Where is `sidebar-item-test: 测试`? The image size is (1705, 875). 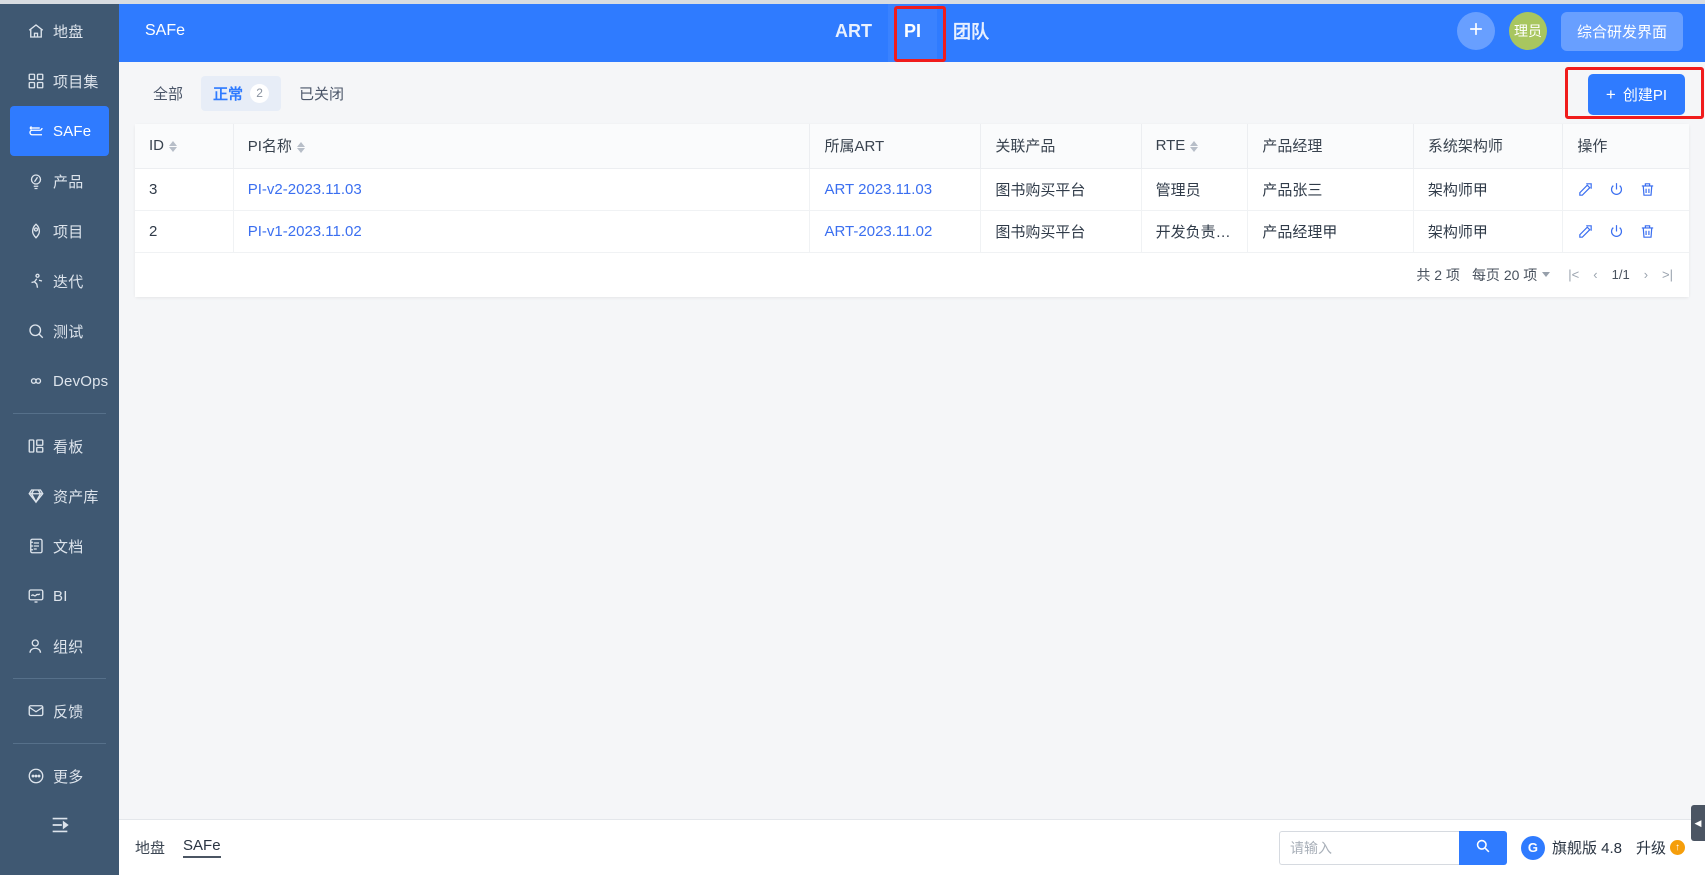 sidebar-item-test: 测试 is located at coordinates (59, 331).